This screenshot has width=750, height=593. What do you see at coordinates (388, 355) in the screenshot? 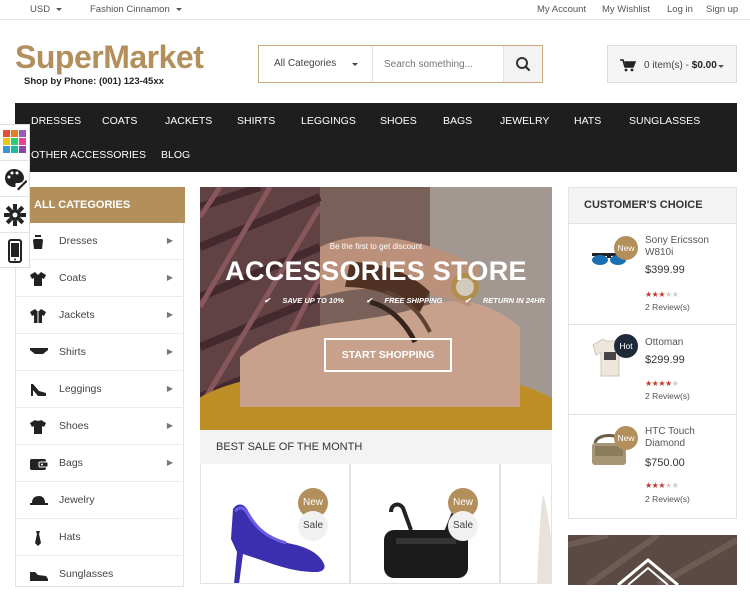
I see `start-shopping-button: START SHOPPING` at bounding box center [388, 355].